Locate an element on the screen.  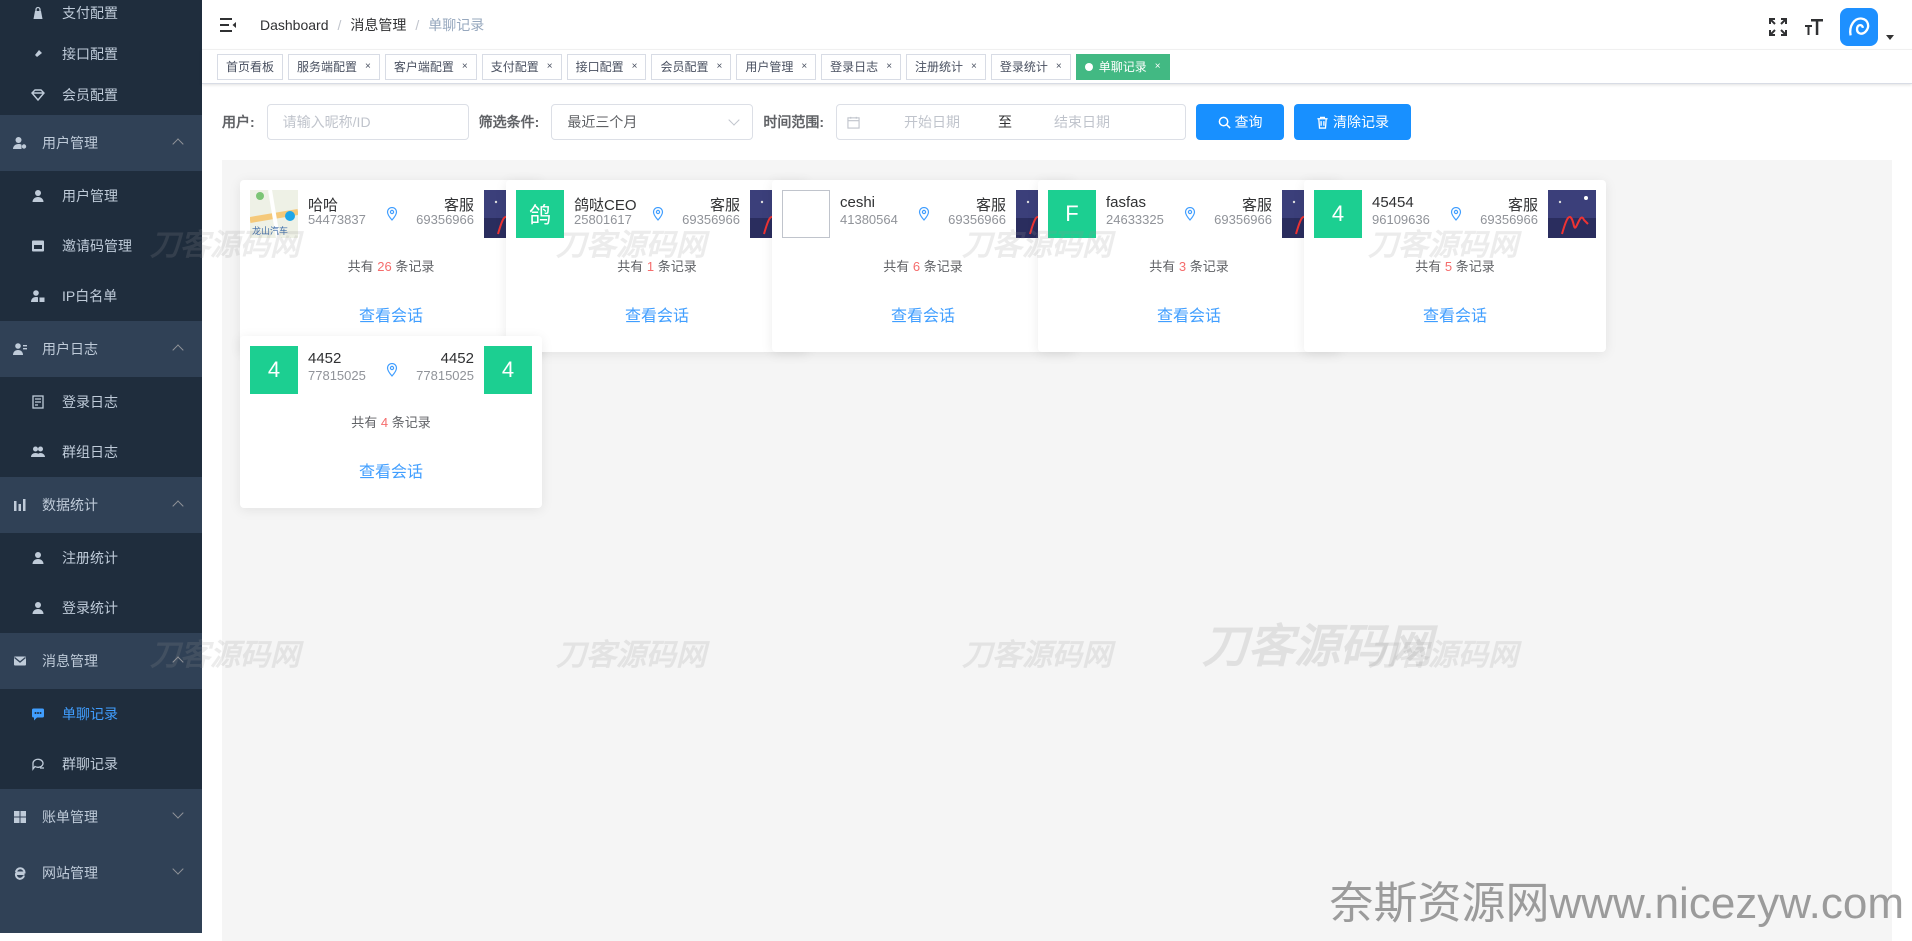
tag-label: 单聊记录 is located at coordinates (1122, 66).